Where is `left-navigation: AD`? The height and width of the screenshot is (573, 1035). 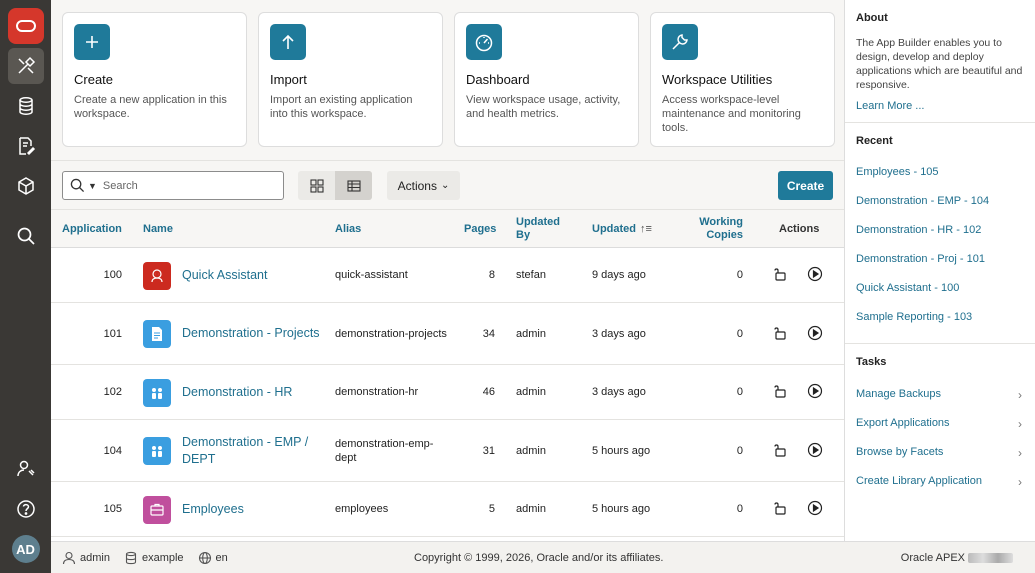 left-navigation: AD is located at coordinates (25, 286).